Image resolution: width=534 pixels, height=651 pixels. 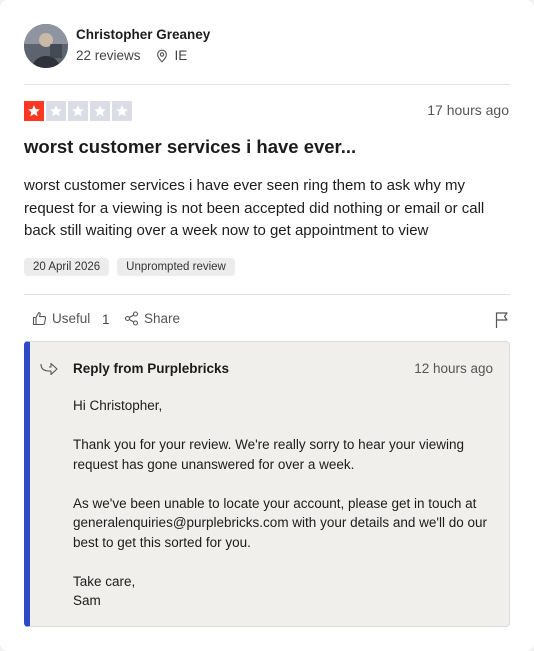 I want to click on review-header: Christopher Greaney 22 reviews IE, so click(x=267, y=46).